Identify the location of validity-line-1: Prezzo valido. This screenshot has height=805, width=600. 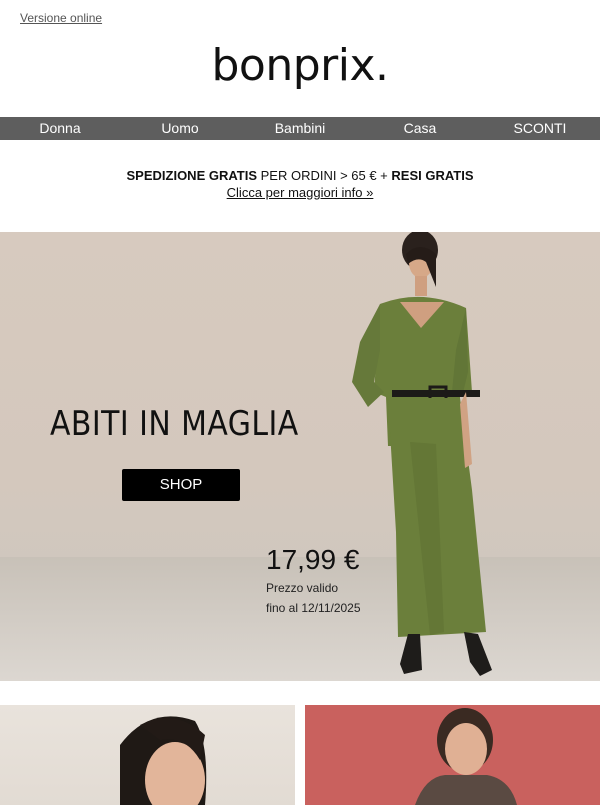
(302, 588).